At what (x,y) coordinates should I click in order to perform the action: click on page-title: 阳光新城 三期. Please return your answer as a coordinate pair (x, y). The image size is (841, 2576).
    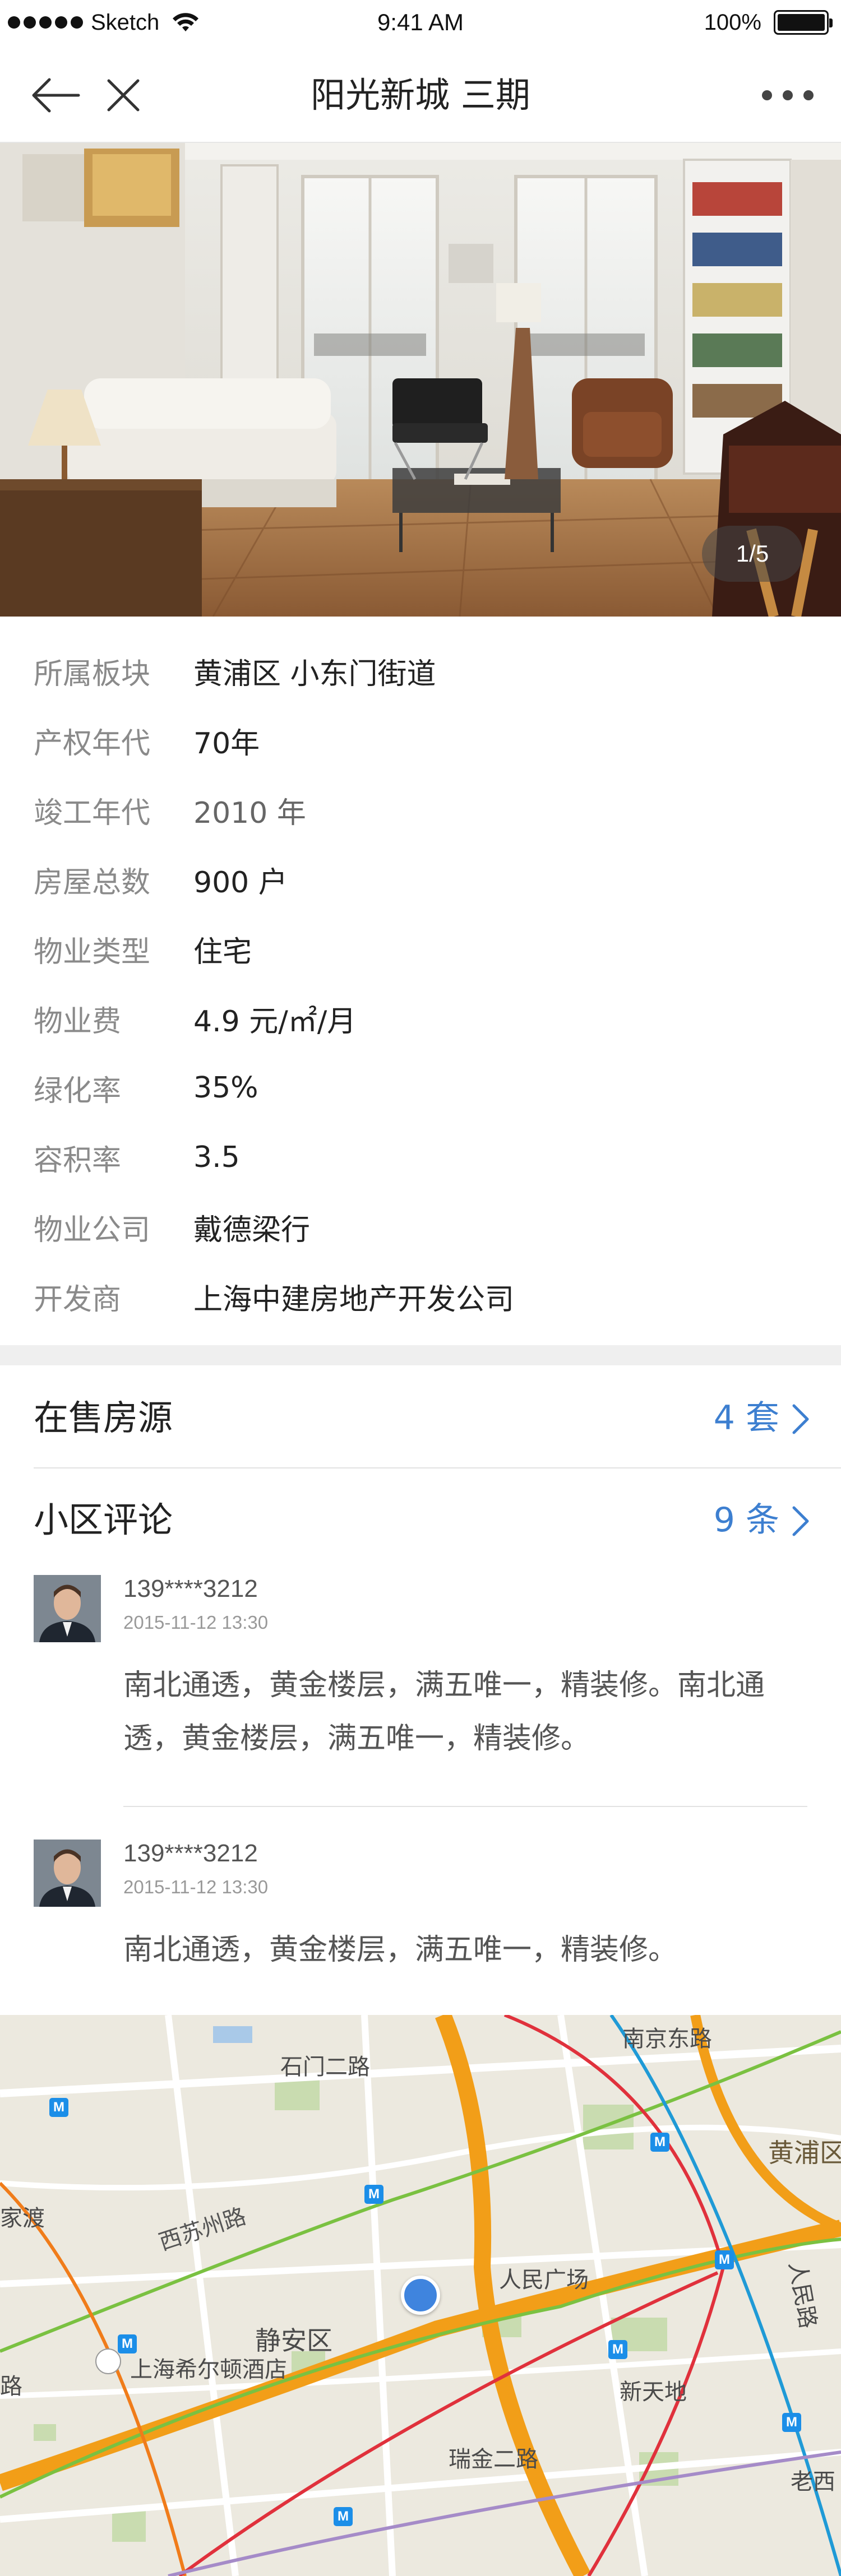
    Looking at the image, I should click on (420, 95).